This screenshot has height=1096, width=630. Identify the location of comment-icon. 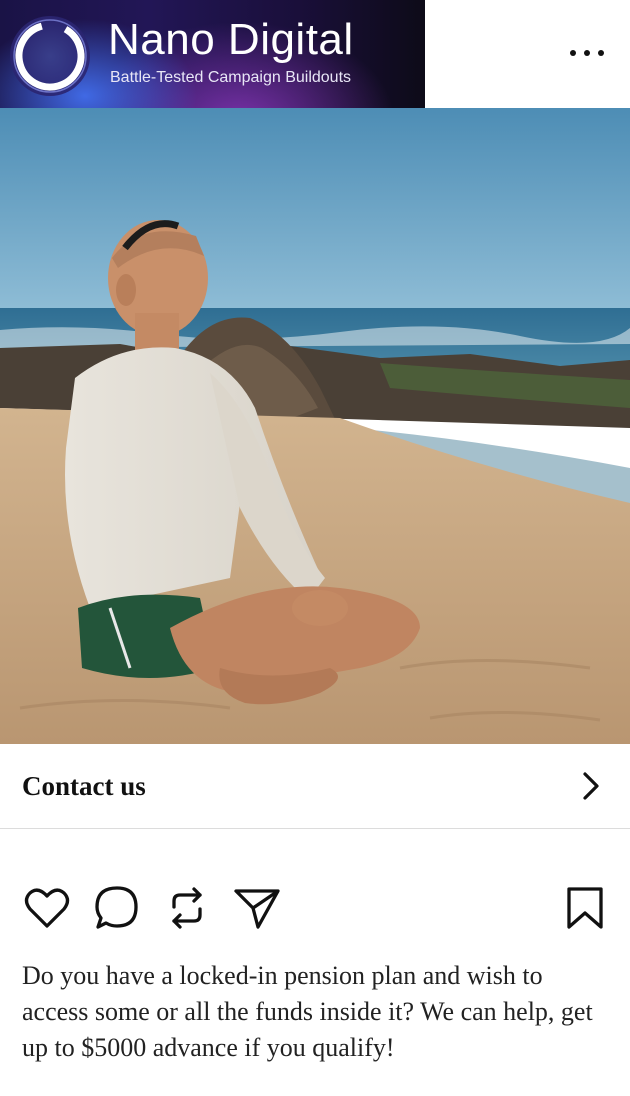
(116, 907).